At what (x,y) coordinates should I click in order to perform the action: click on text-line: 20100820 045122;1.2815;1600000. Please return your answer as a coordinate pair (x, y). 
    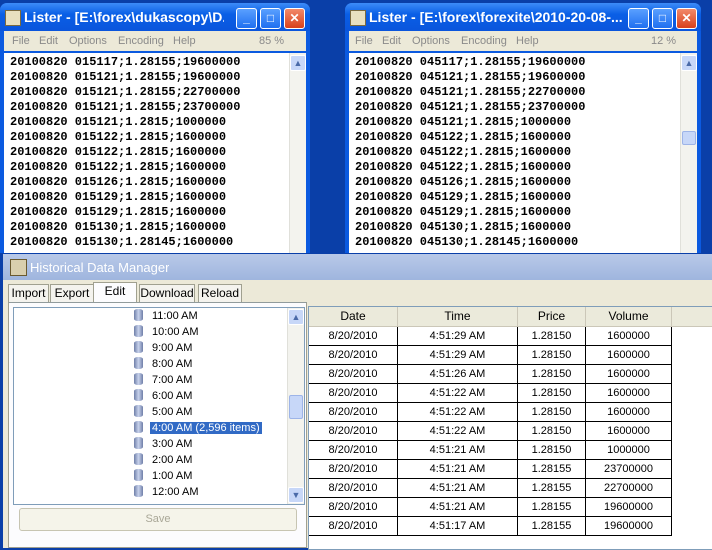
    Looking at the image, I should click on (463, 152).